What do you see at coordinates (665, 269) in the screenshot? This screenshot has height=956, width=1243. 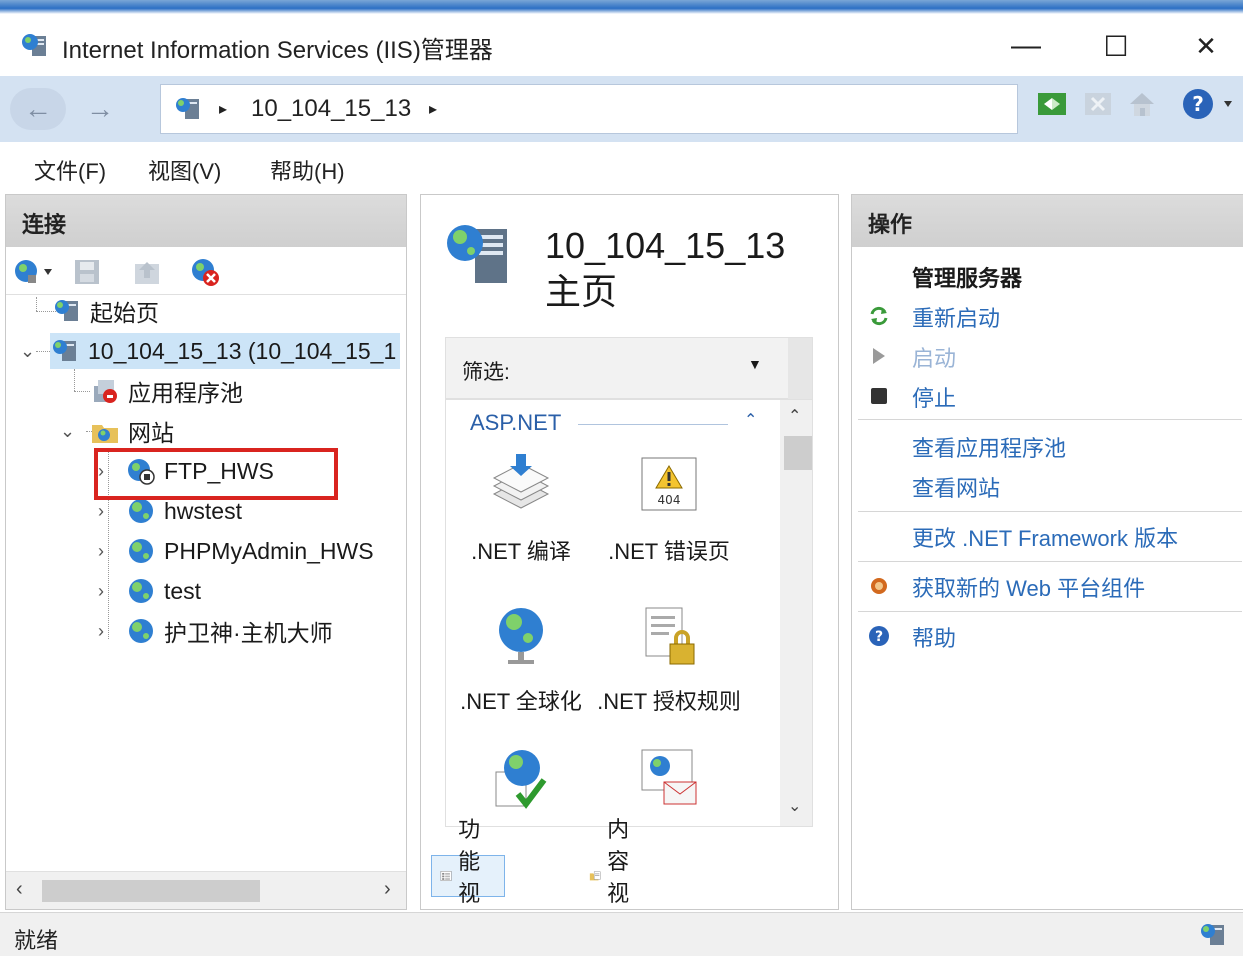 I see `page-title: 10_104_15_13 主页` at bounding box center [665, 269].